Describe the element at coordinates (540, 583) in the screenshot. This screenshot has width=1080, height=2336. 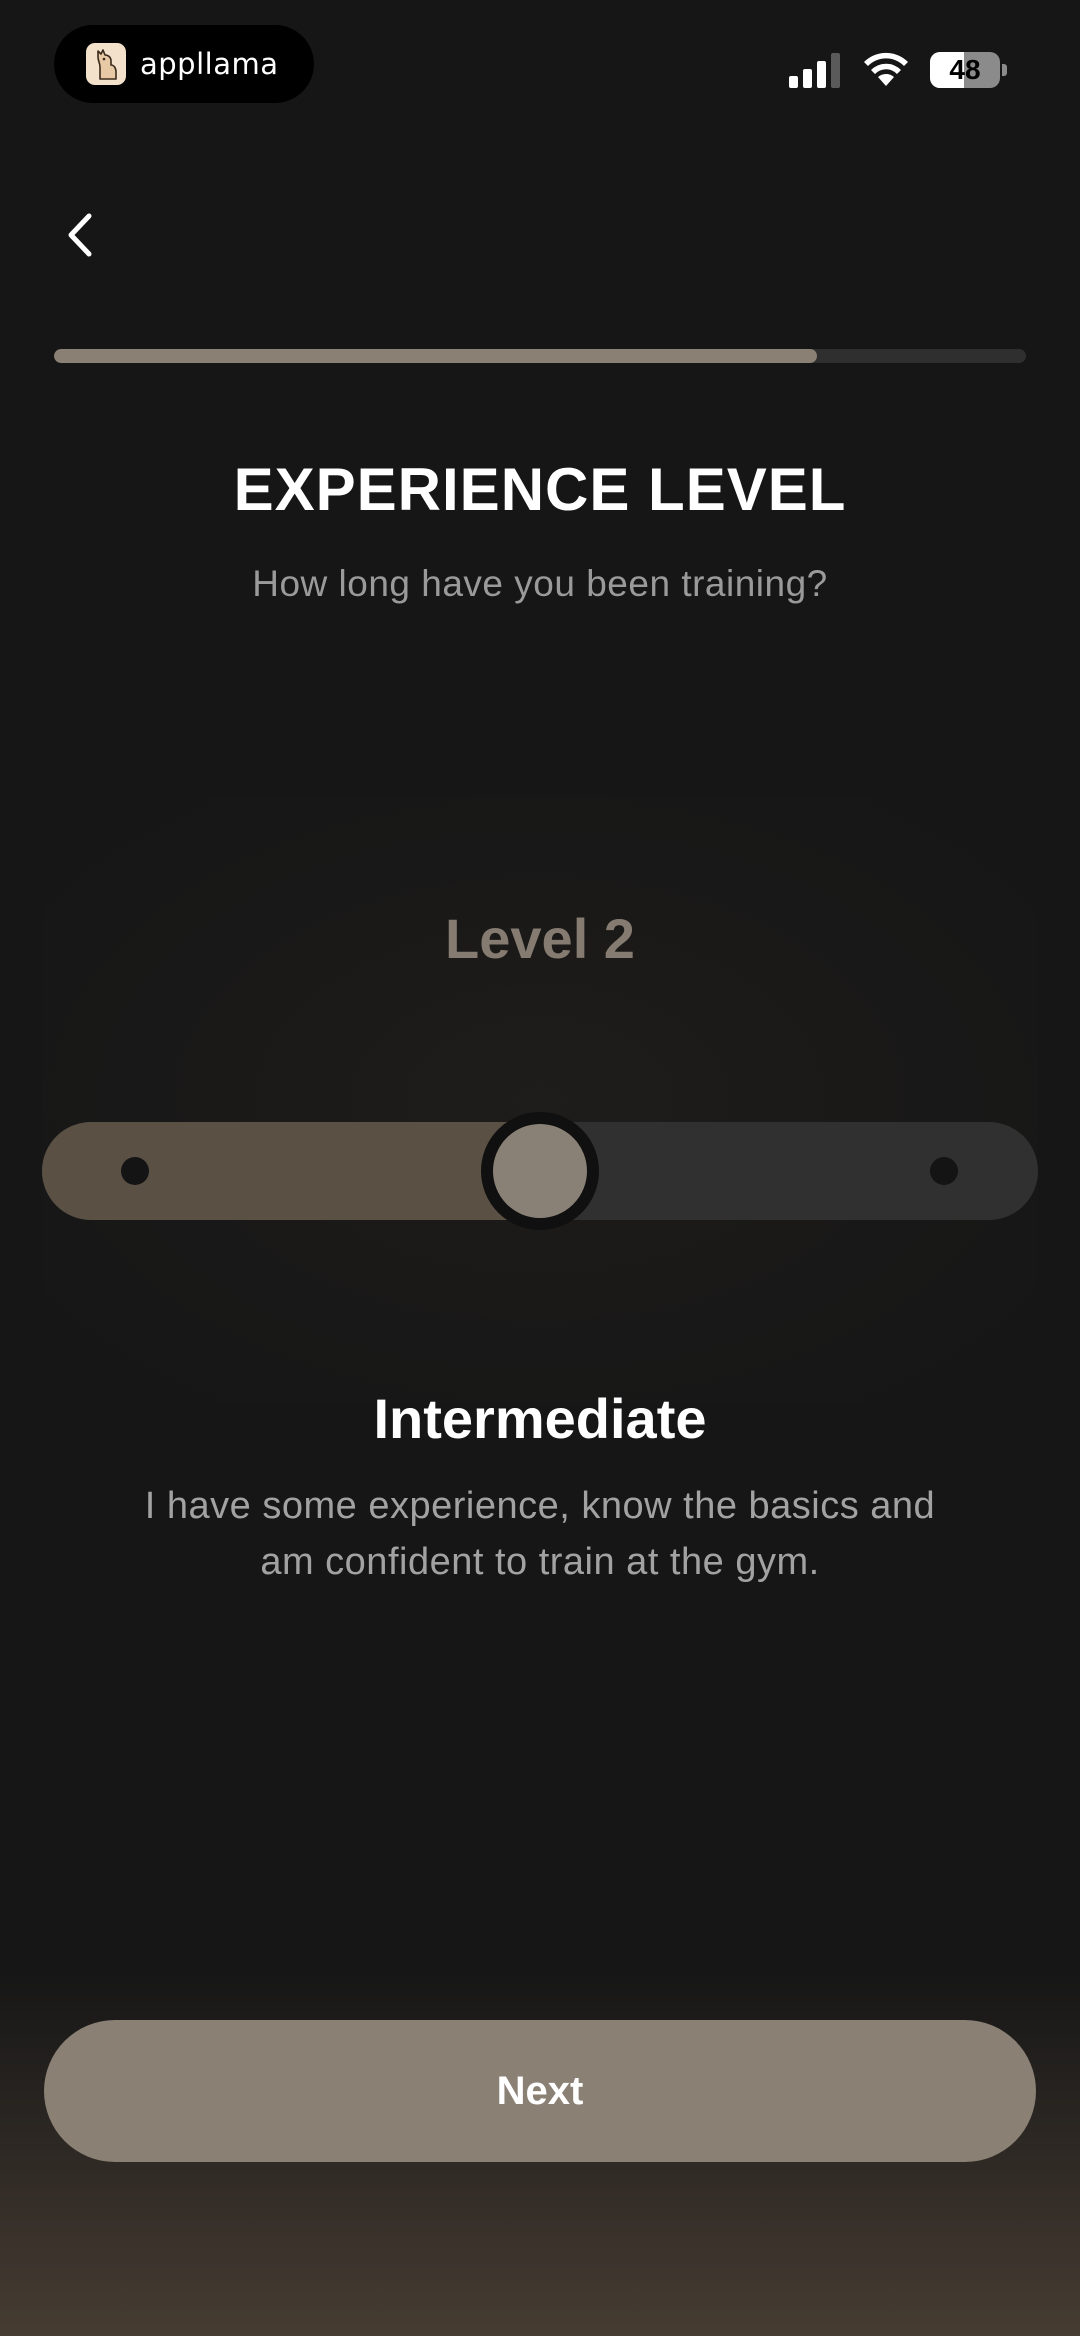
I see `page-subtitle: How long have you been training?` at that location.